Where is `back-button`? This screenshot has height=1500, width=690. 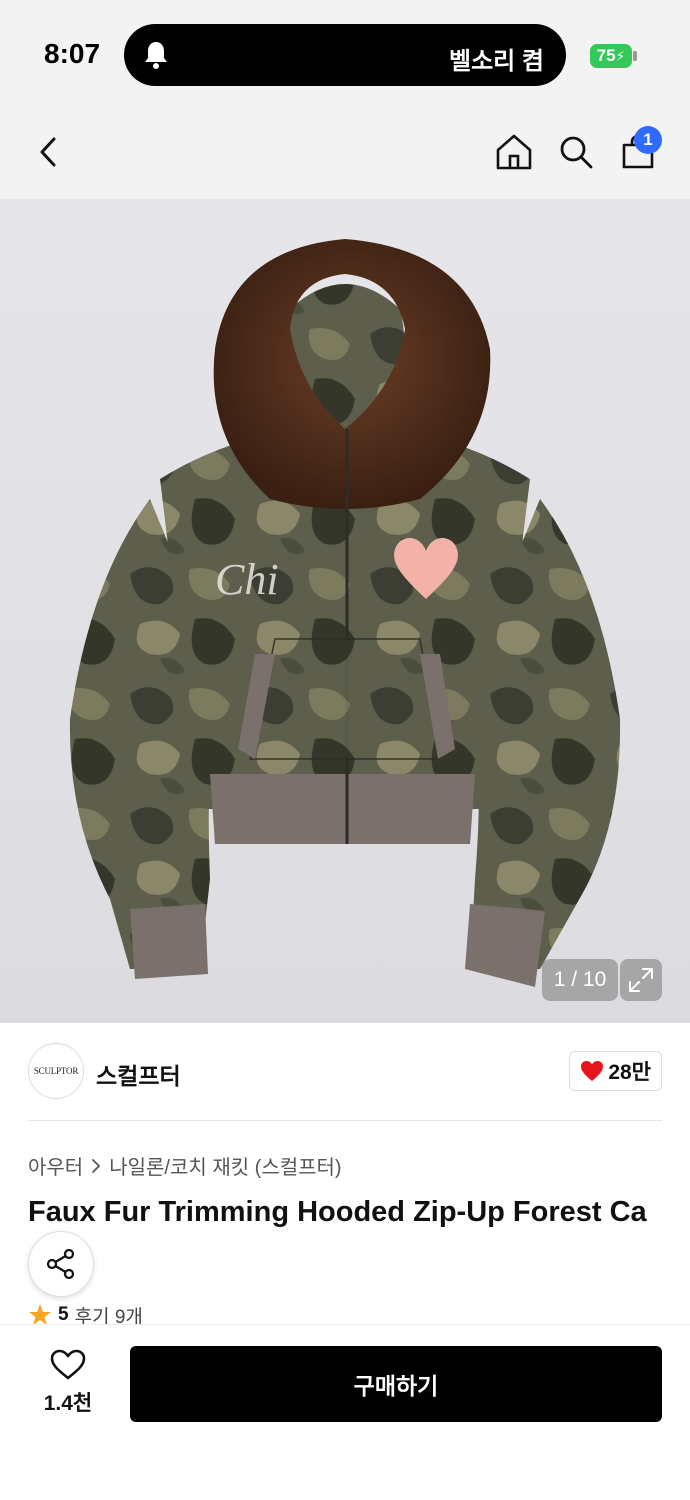
back-button is located at coordinates (48, 152).